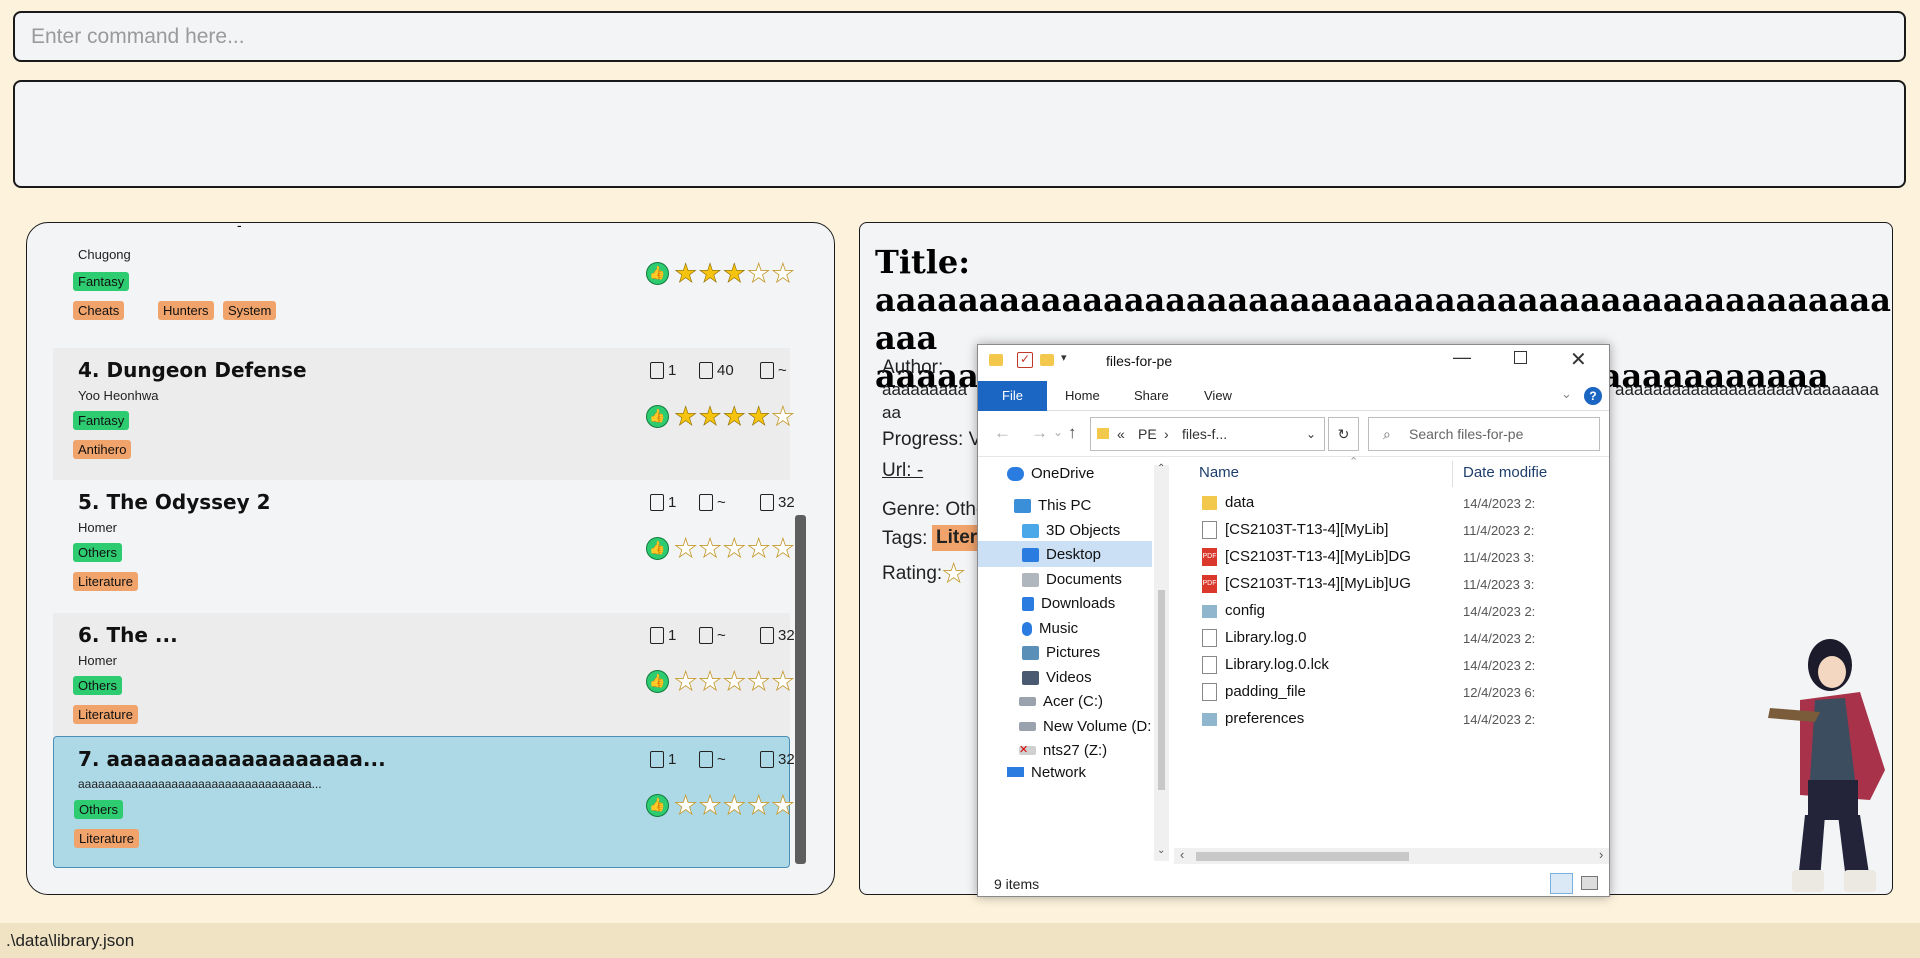 The width and height of the screenshot is (1920, 958). I want to click on forward-icon: →, so click(1039, 433).